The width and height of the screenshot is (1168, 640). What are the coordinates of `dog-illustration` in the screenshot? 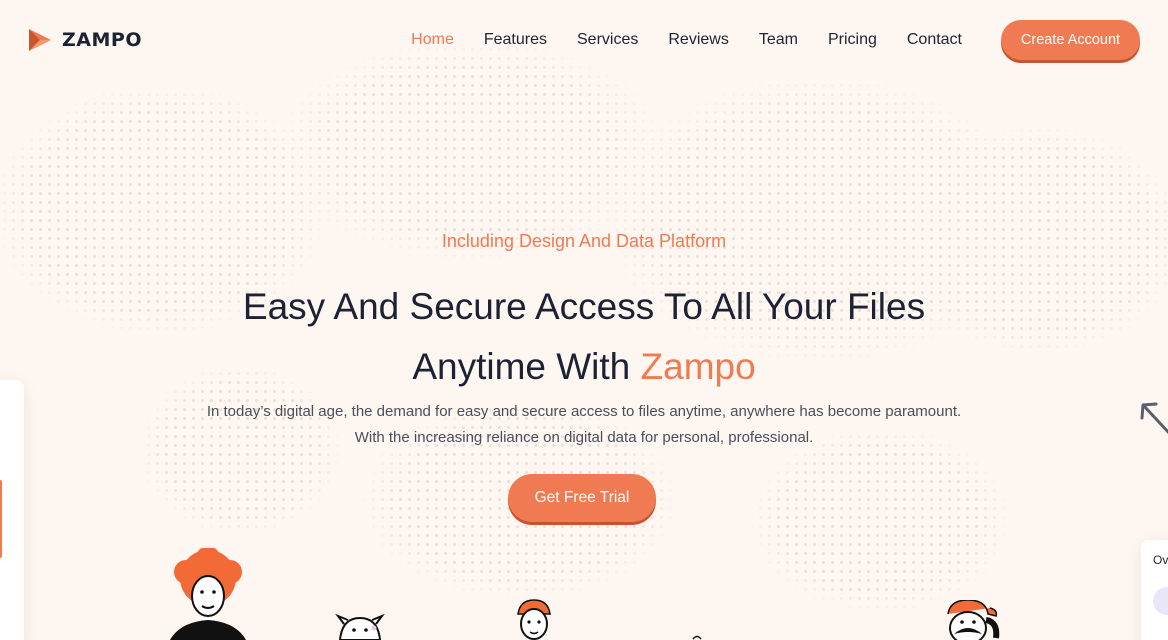 It's located at (360, 626).